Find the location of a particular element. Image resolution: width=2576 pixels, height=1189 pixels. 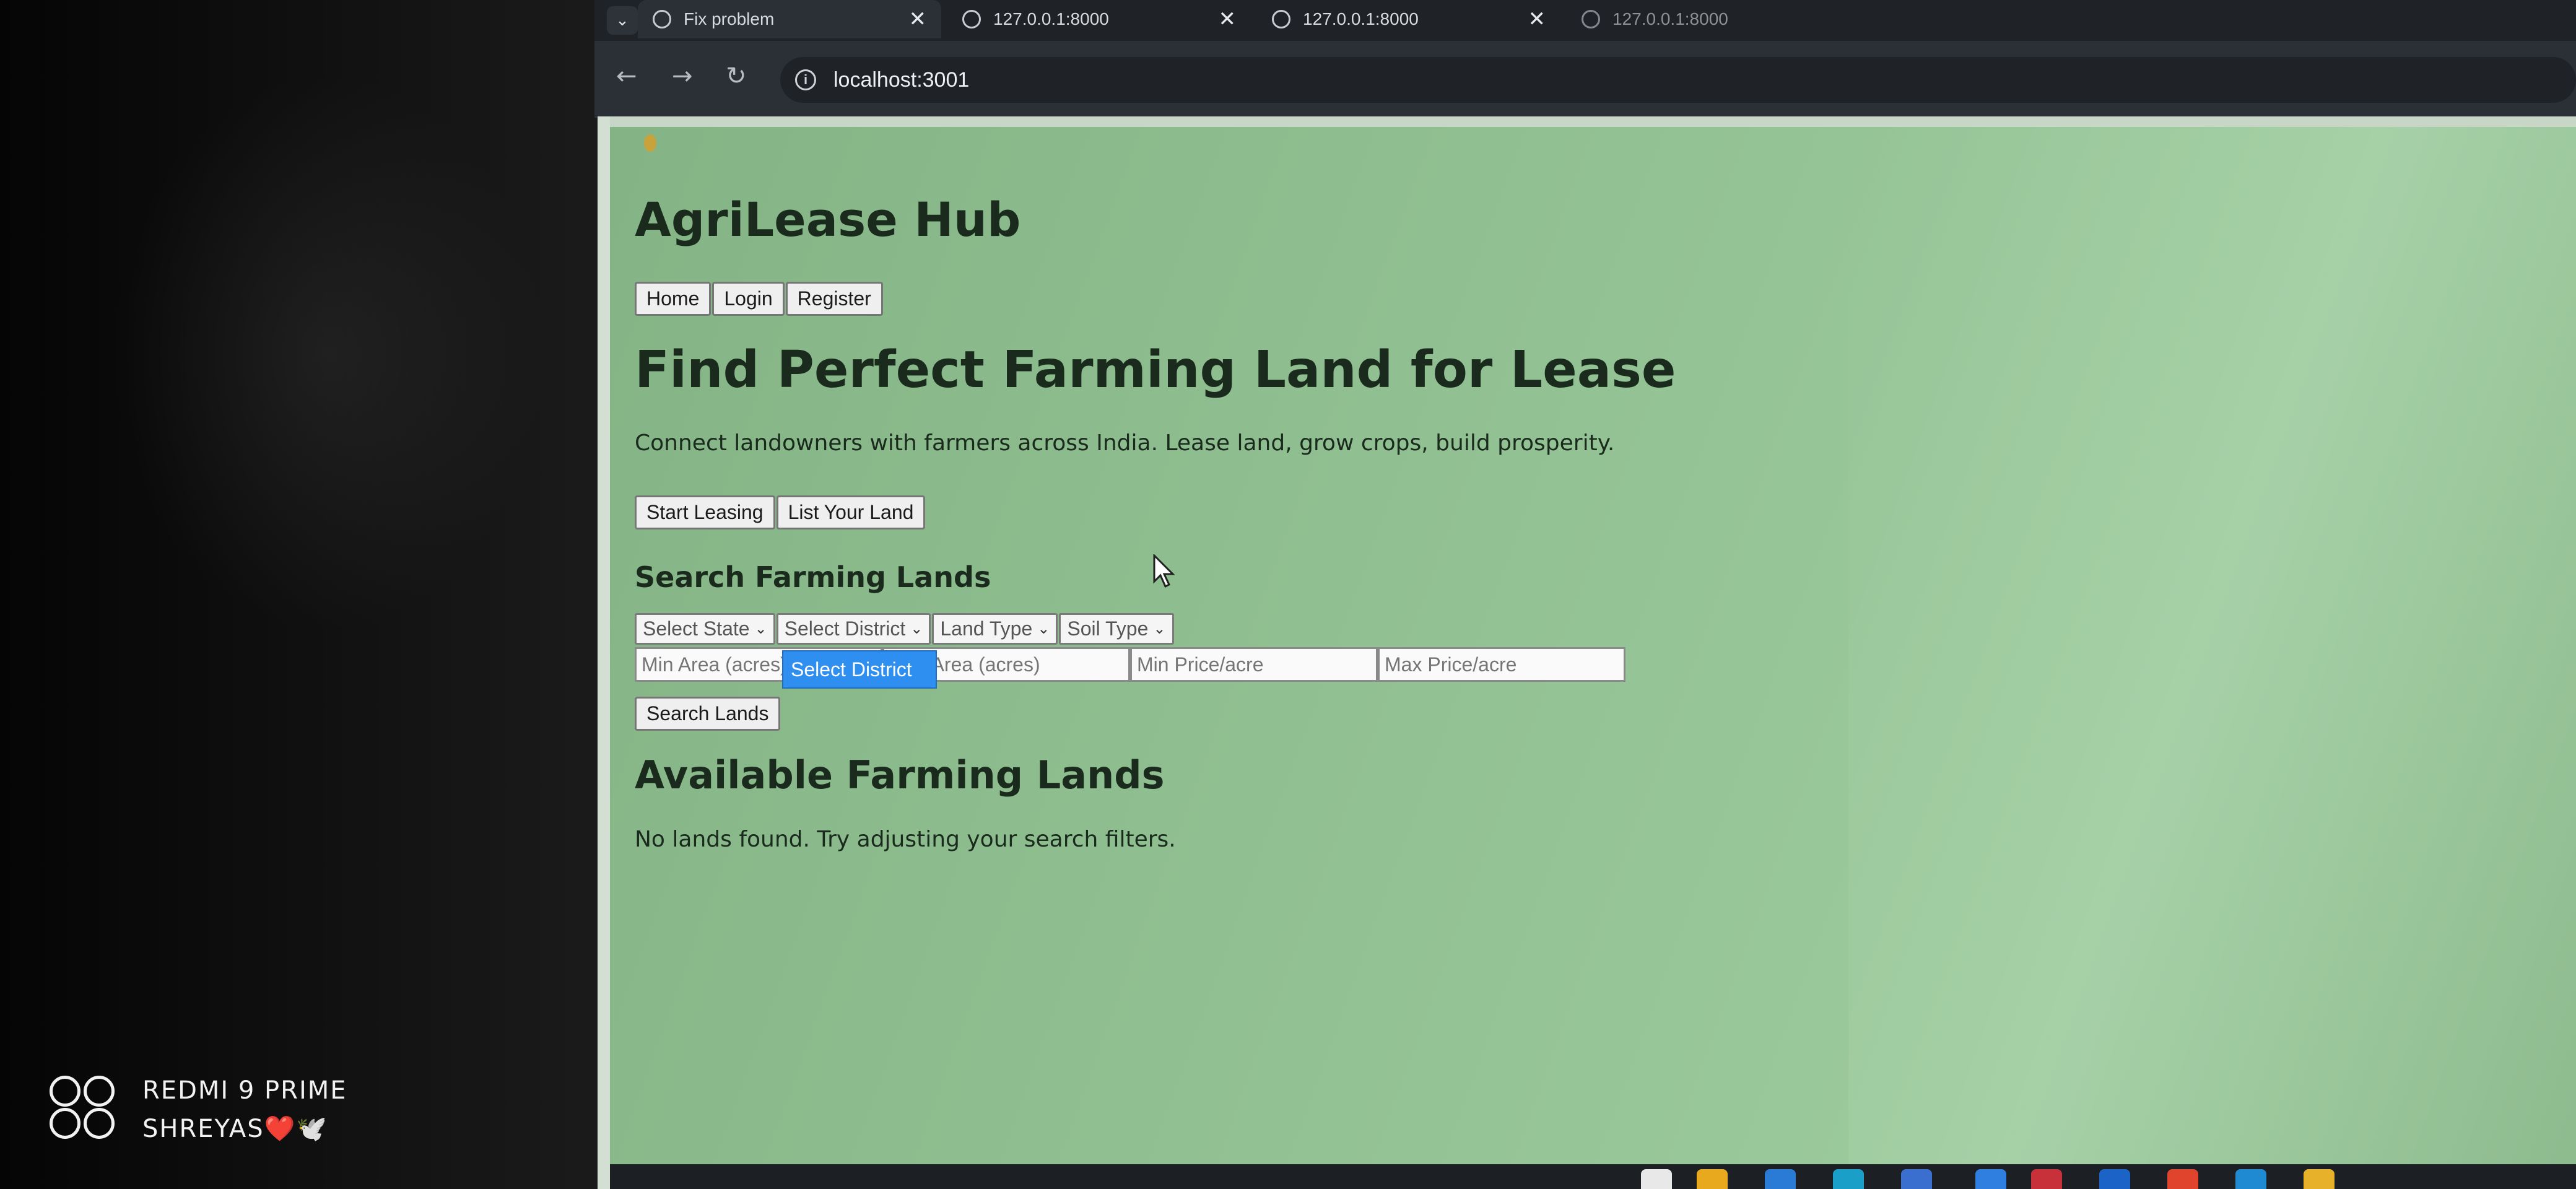

background-glare is located at coordinates (328, 353).